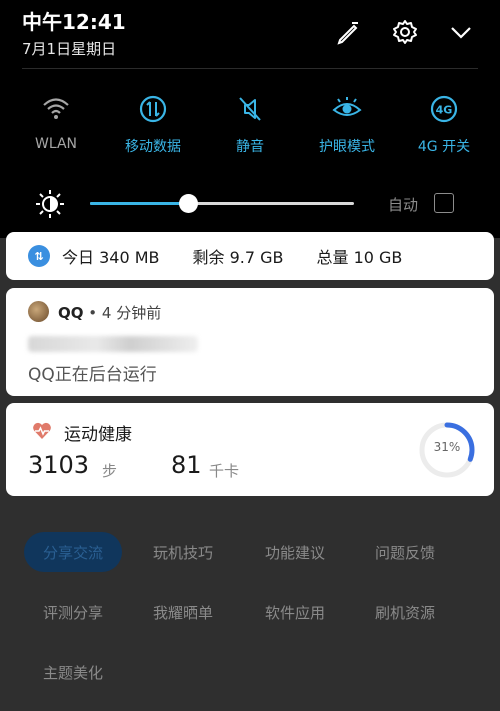  Describe the element at coordinates (405, 612) in the screenshot. I see `chip-rom: 刷机资源` at that location.